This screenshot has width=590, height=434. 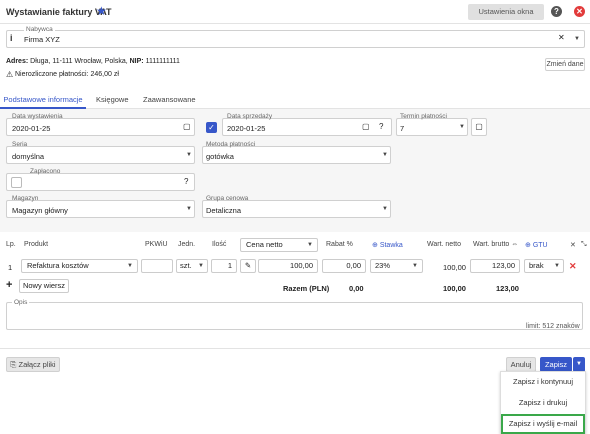 What do you see at coordinates (33, 364) in the screenshot?
I see `attach-files-button: ⎘ Załącz pliki` at bounding box center [33, 364].